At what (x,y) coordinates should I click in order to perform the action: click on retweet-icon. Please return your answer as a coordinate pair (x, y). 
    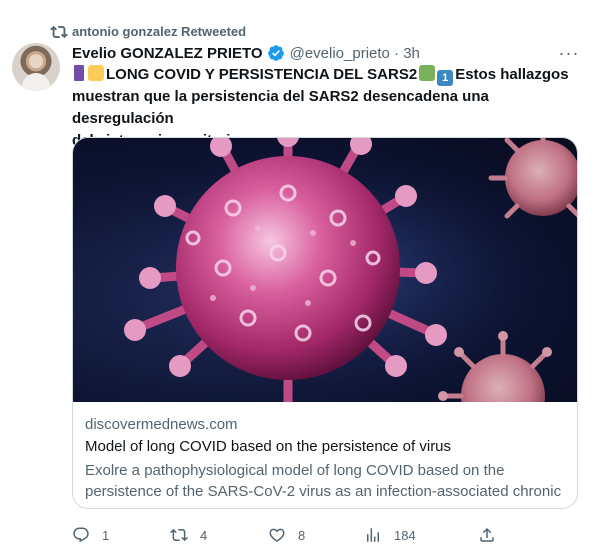
    Looking at the image, I should click on (59, 32).